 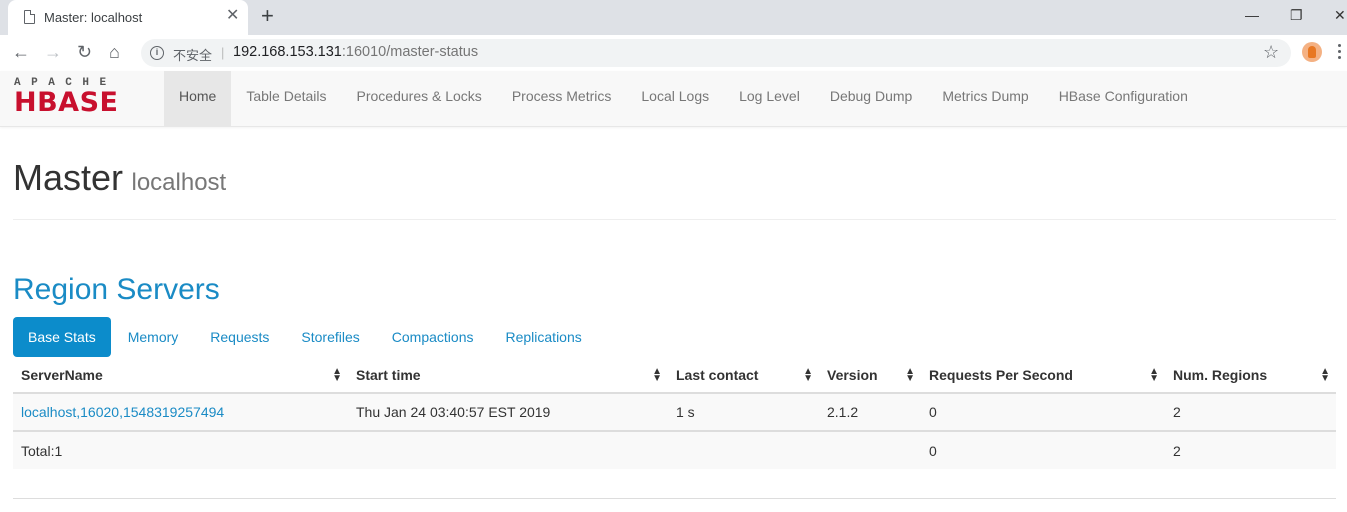 I want to click on bookmark-star-icon: ☆, so click(x=1271, y=52).